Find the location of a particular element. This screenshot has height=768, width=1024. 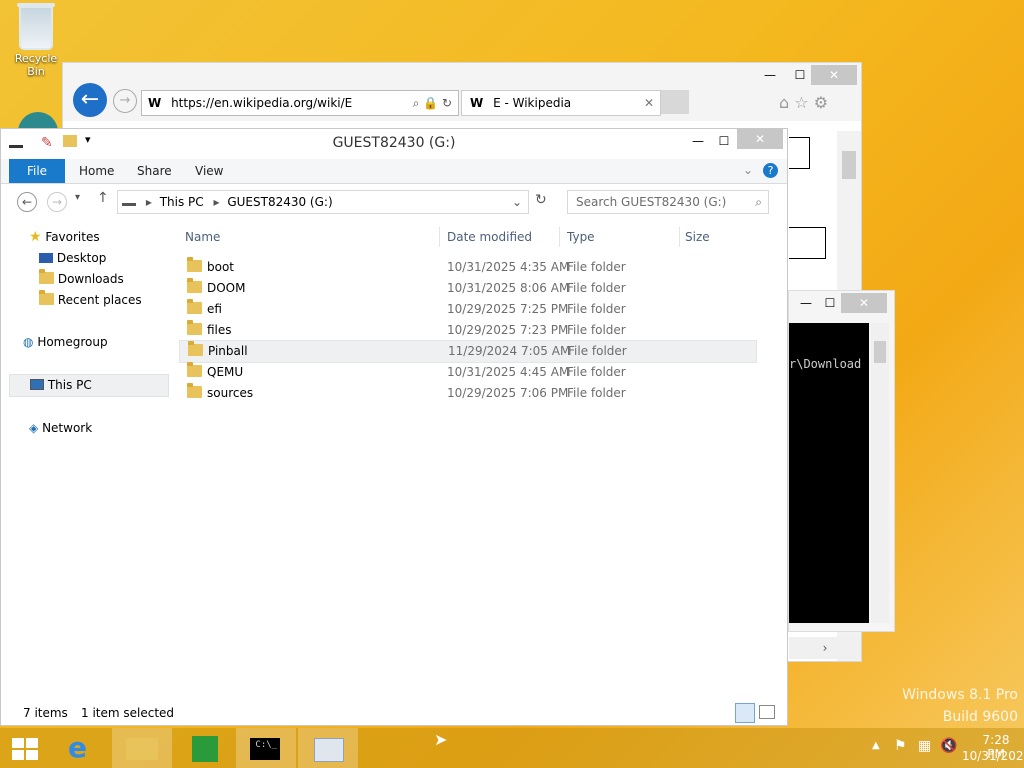

ie-scroll-thumb is located at coordinates (849, 165).